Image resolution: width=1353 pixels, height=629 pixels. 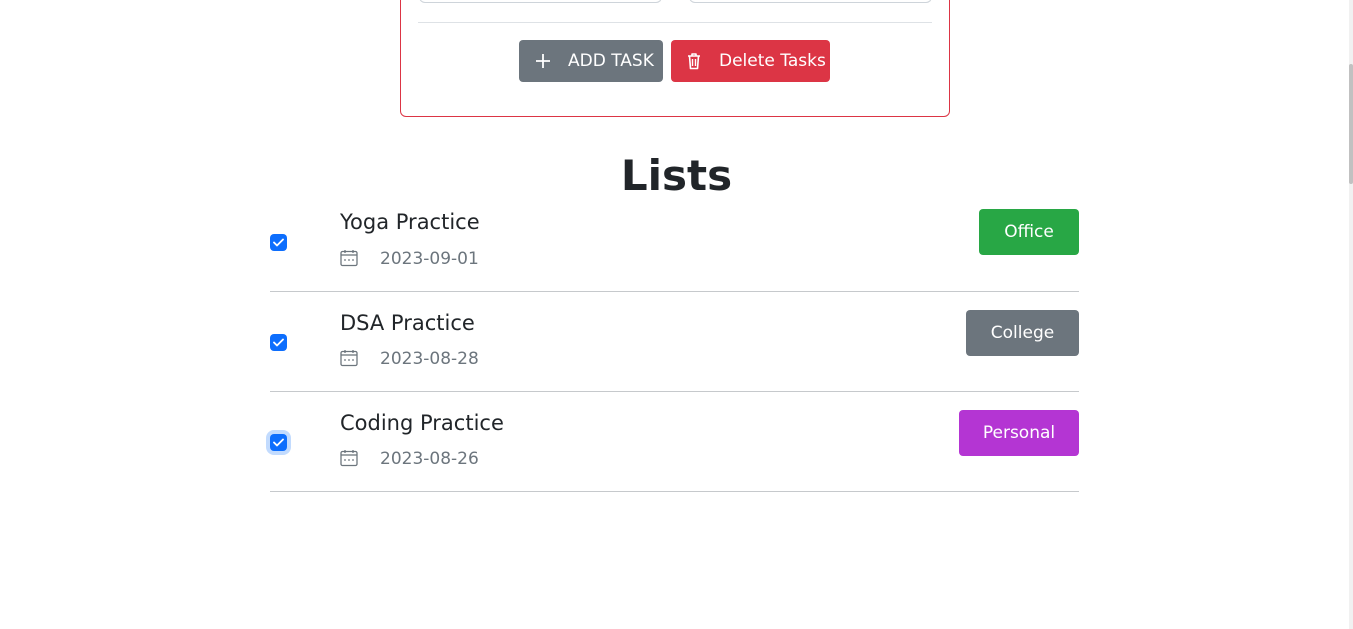 I want to click on task-name: Yoga Practice, so click(x=410, y=222).